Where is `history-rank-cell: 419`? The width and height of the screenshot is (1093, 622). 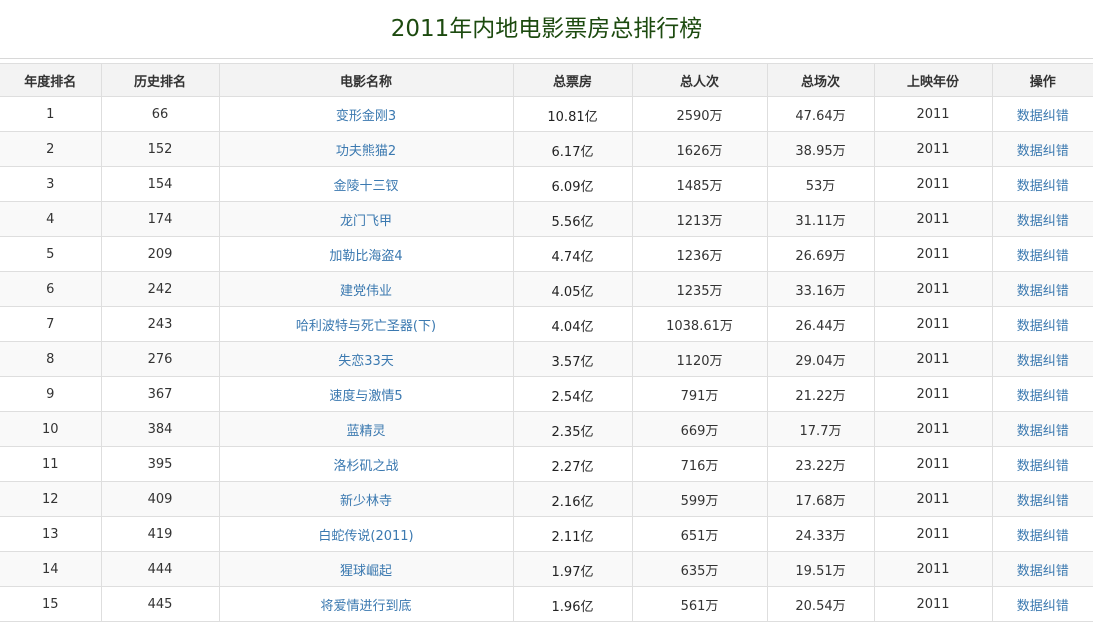 history-rank-cell: 419 is located at coordinates (160, 534).